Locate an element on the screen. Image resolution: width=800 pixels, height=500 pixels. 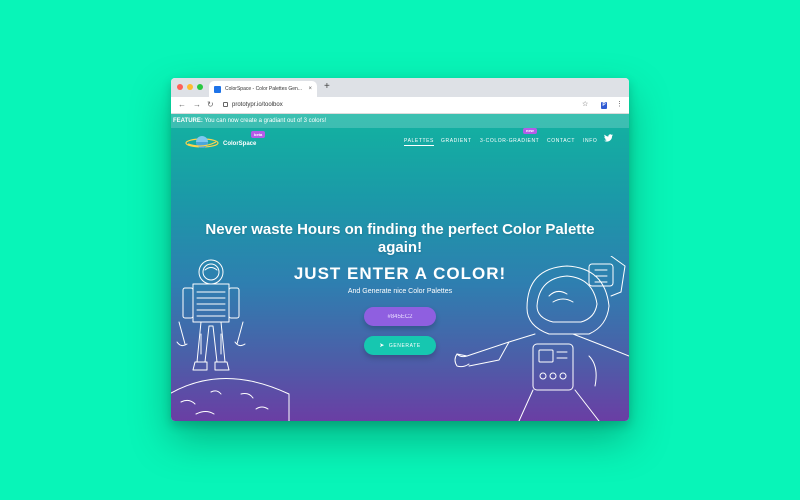
feature-label: FEATURE: is located at coordinates (188, 121).